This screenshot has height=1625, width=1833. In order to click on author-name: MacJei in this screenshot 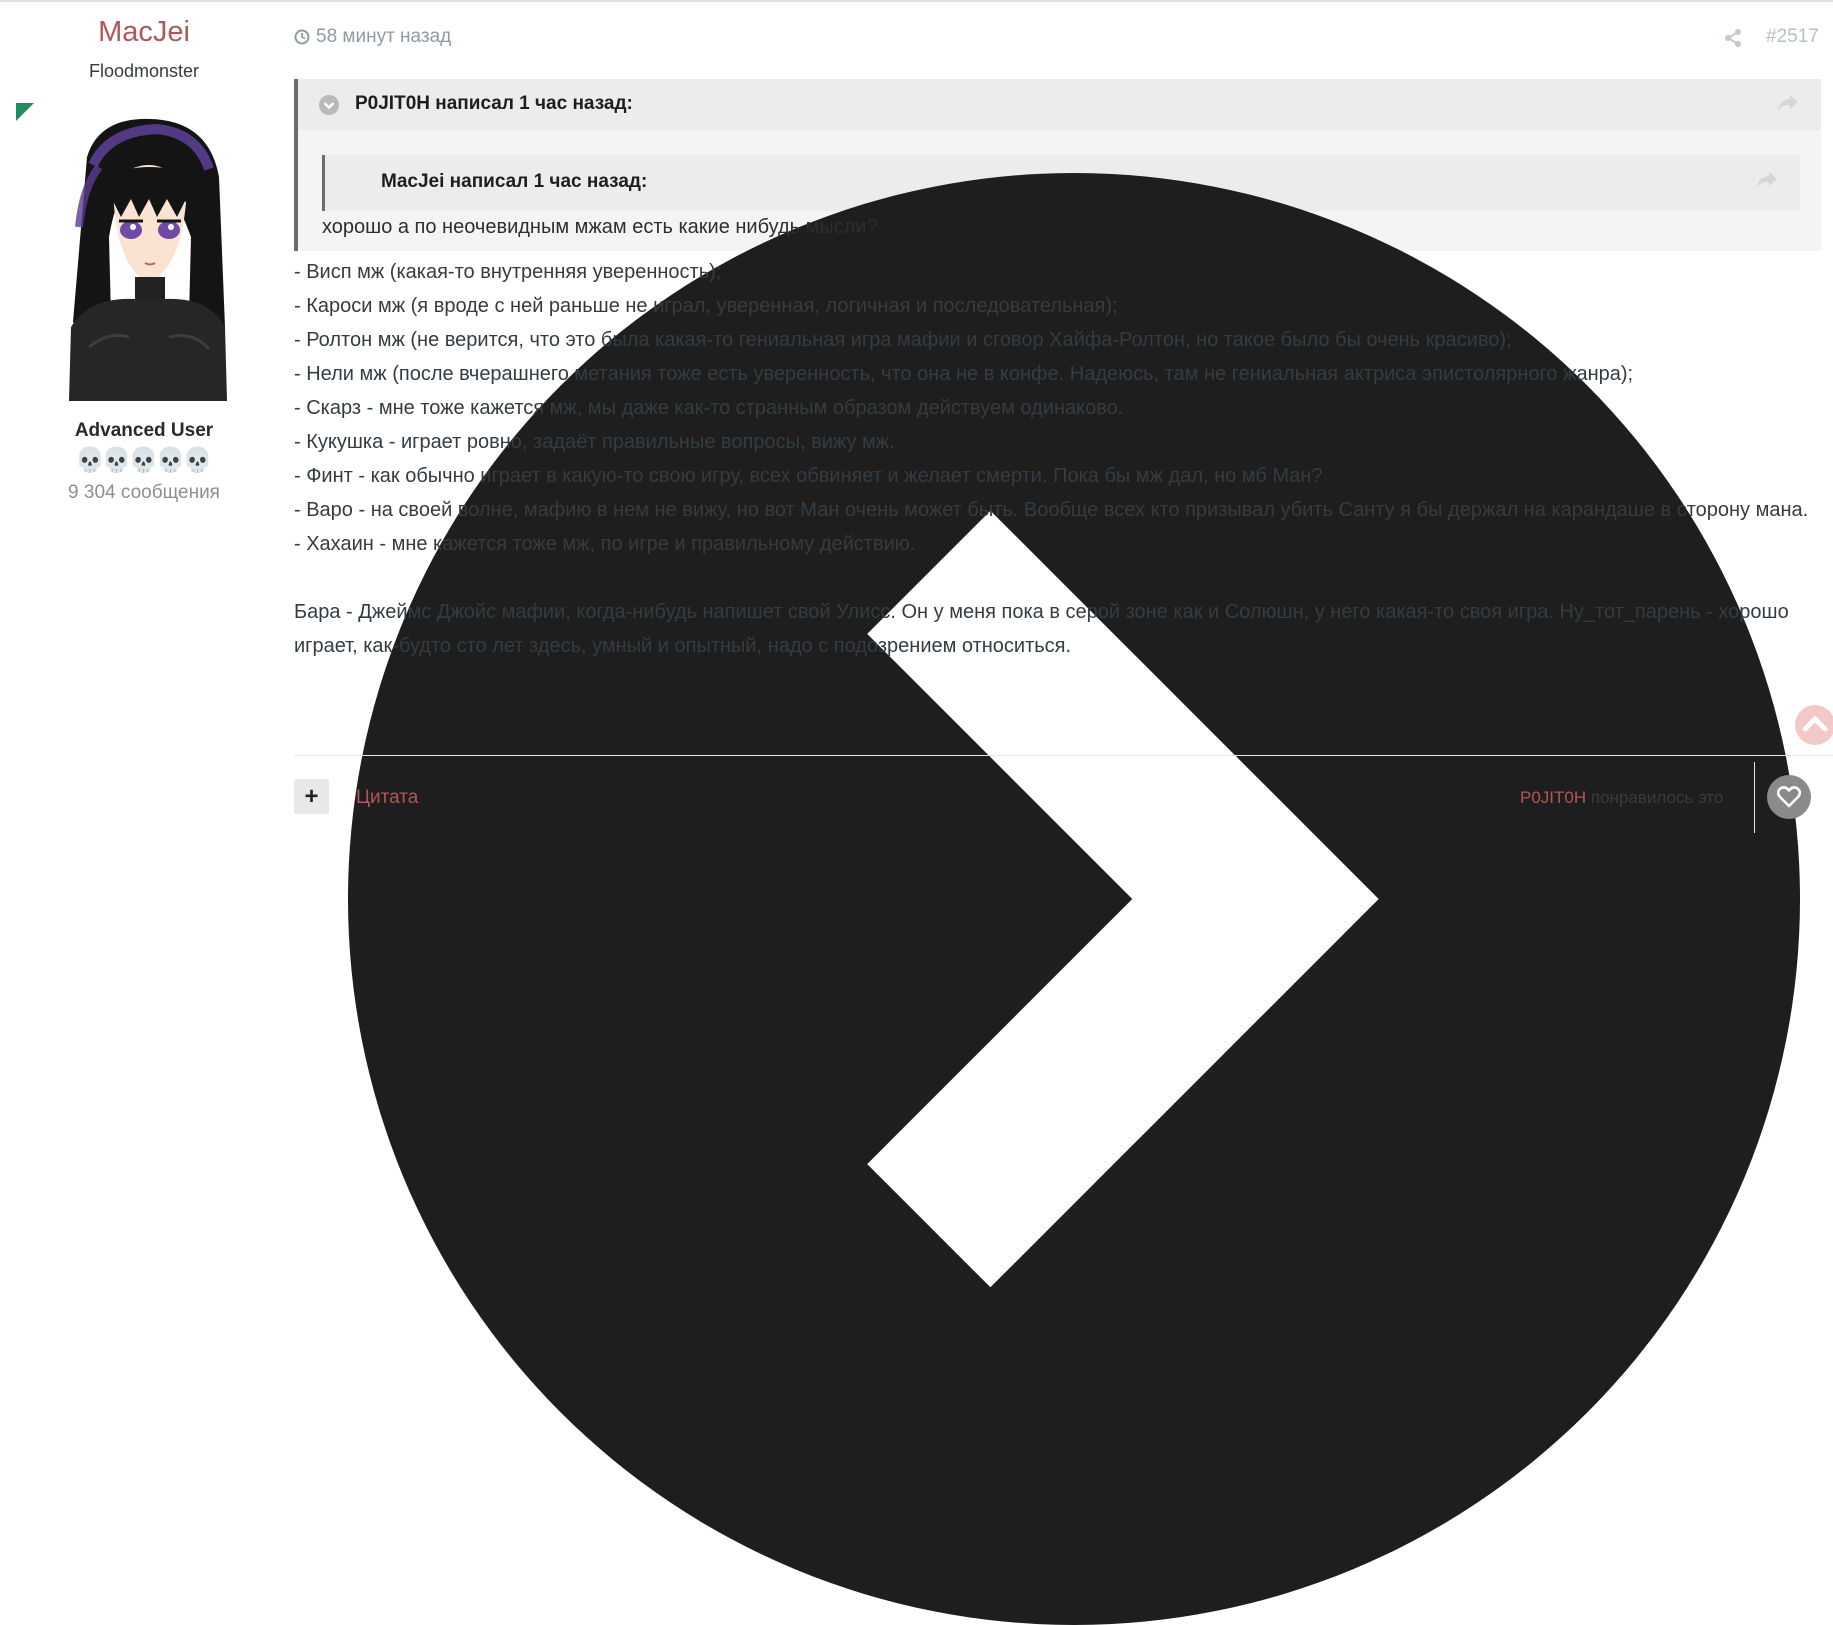, I will do `click(144, 32)`.